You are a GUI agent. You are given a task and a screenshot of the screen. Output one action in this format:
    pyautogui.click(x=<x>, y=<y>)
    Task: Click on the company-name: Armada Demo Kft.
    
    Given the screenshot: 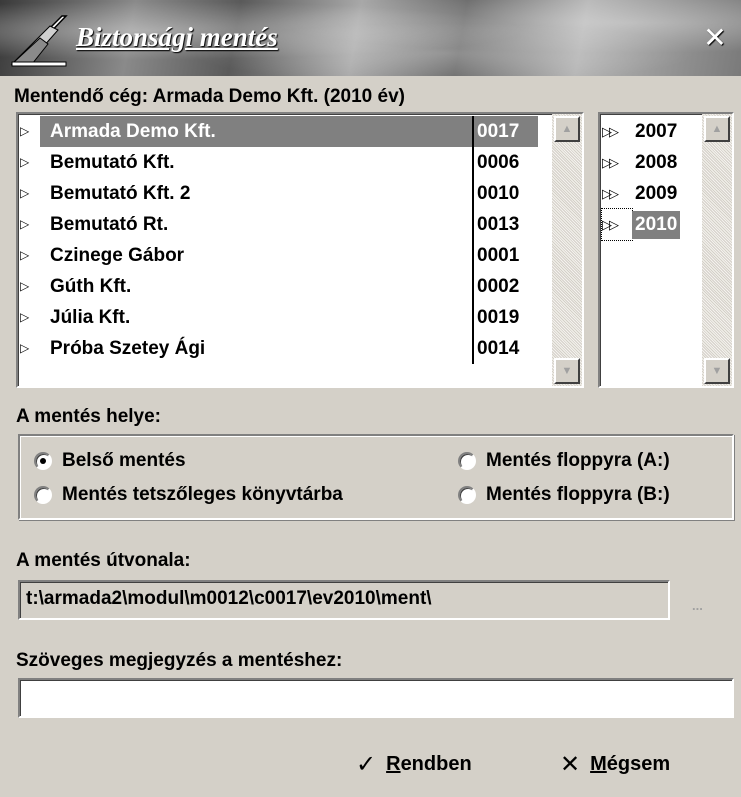 What is the action you would take?
    pyautogui.click(x=256, y=131)
    